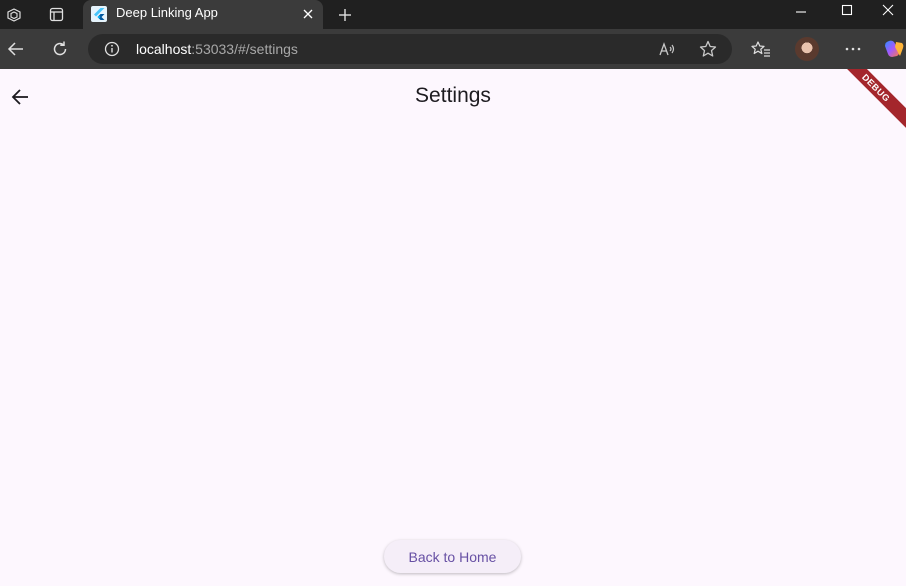 This screenshot has height=586, width=906. Describe the element at coordinates (164, 49) in the screenshot. I see `url-host: localhost` at that location.